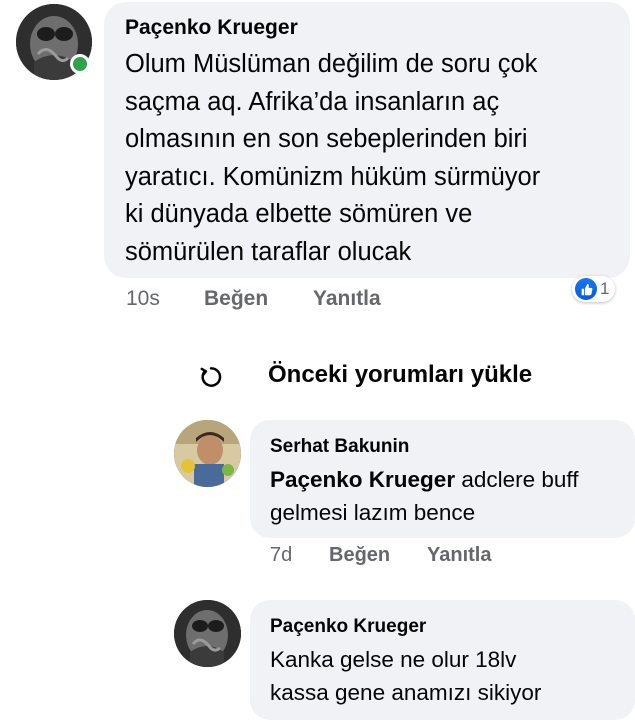 Image resolution: width=635 pixels, height=720 pixels. Describe the element at coordinates (339, 447) in the screenshot. I see `reply-author: Serhat Bakunin` at that location.